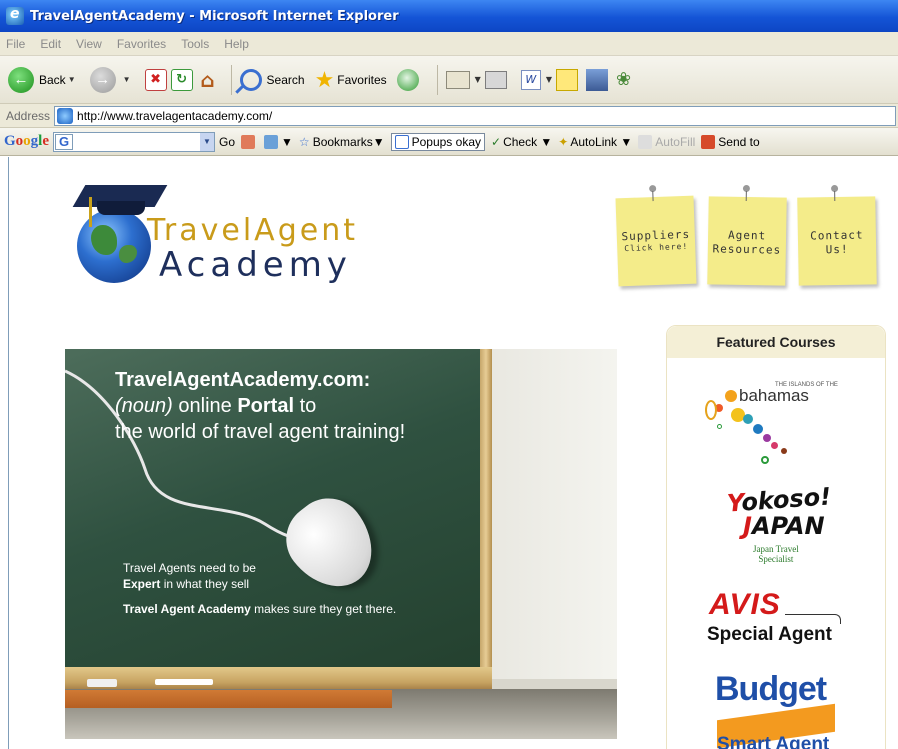  Describe the element at coordinates (666, 141) in the screenshot. I see `autofill-button: AutoFill` at that location.